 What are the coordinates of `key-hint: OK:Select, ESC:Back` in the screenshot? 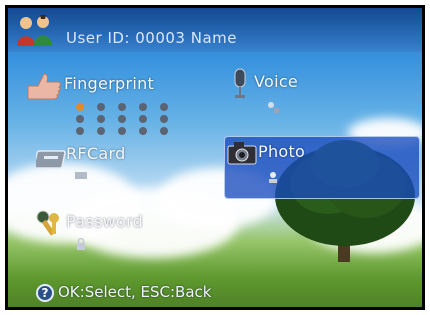 It's located at (135, 292).